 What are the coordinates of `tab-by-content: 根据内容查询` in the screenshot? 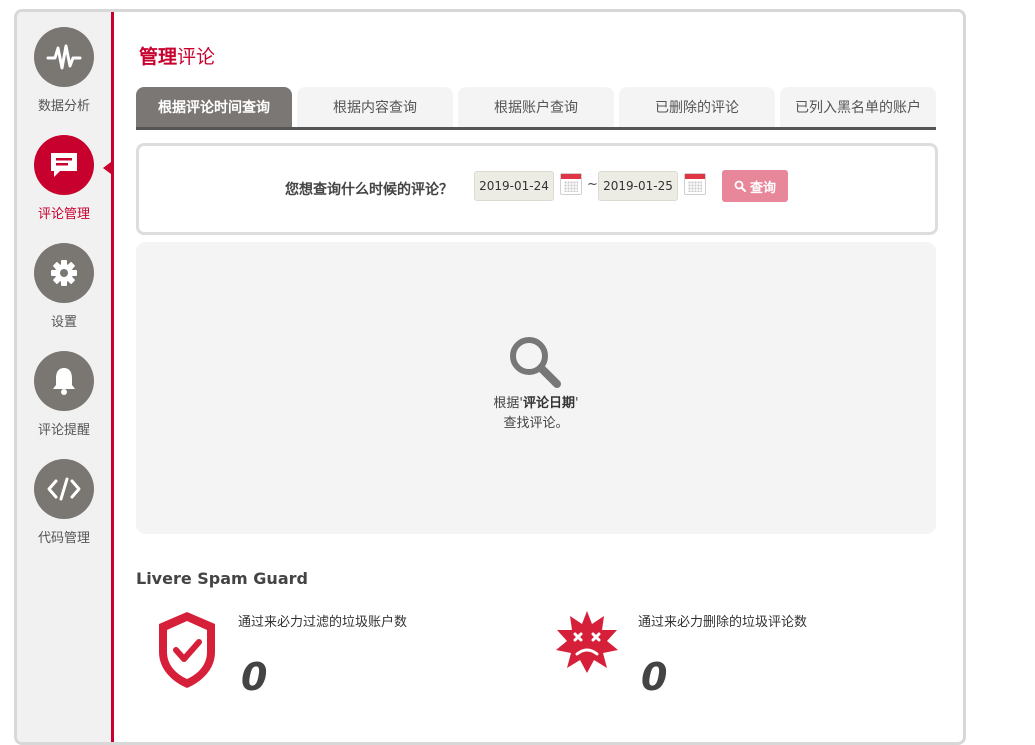 It's located at (375, 107).